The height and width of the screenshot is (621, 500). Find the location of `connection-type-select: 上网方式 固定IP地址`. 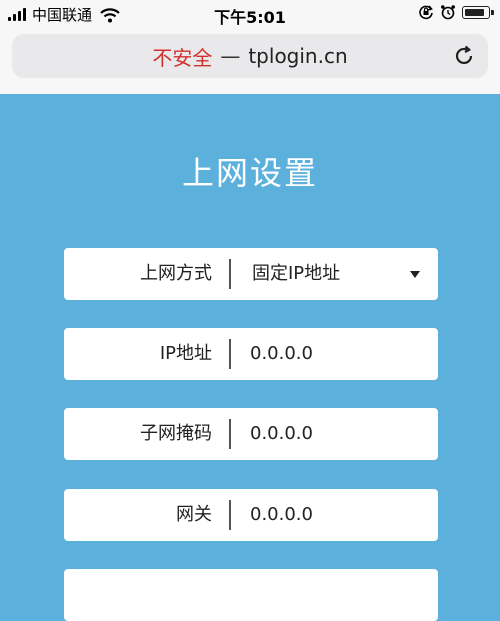

connection-type-select: 上网方式 固定IP地址 is located at coordinates (251, 274).